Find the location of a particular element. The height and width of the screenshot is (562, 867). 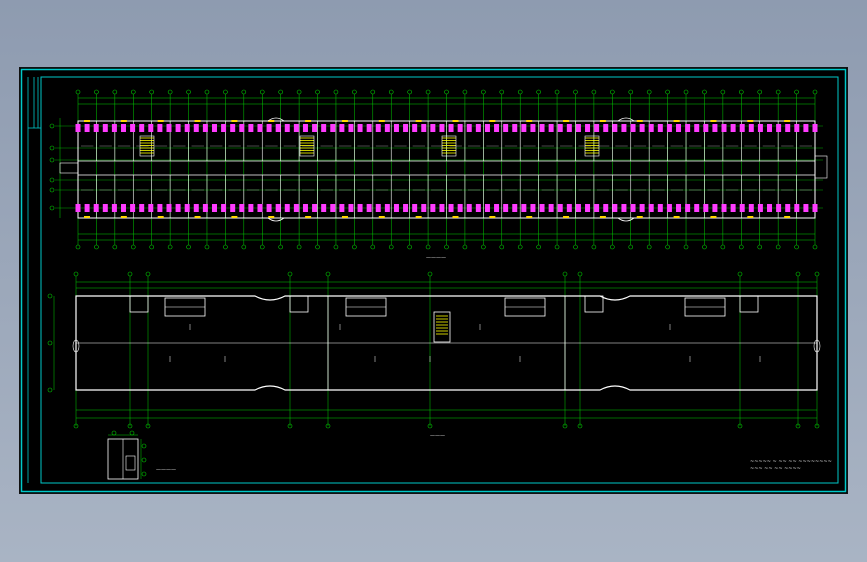

roof-stair is located at coordinates (442, 327).